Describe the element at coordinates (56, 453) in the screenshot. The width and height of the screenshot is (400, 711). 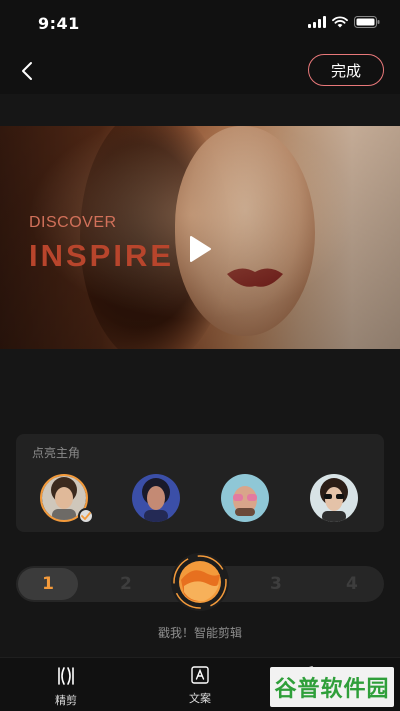
I see `lead-role-title: 点亮主角` at that location.